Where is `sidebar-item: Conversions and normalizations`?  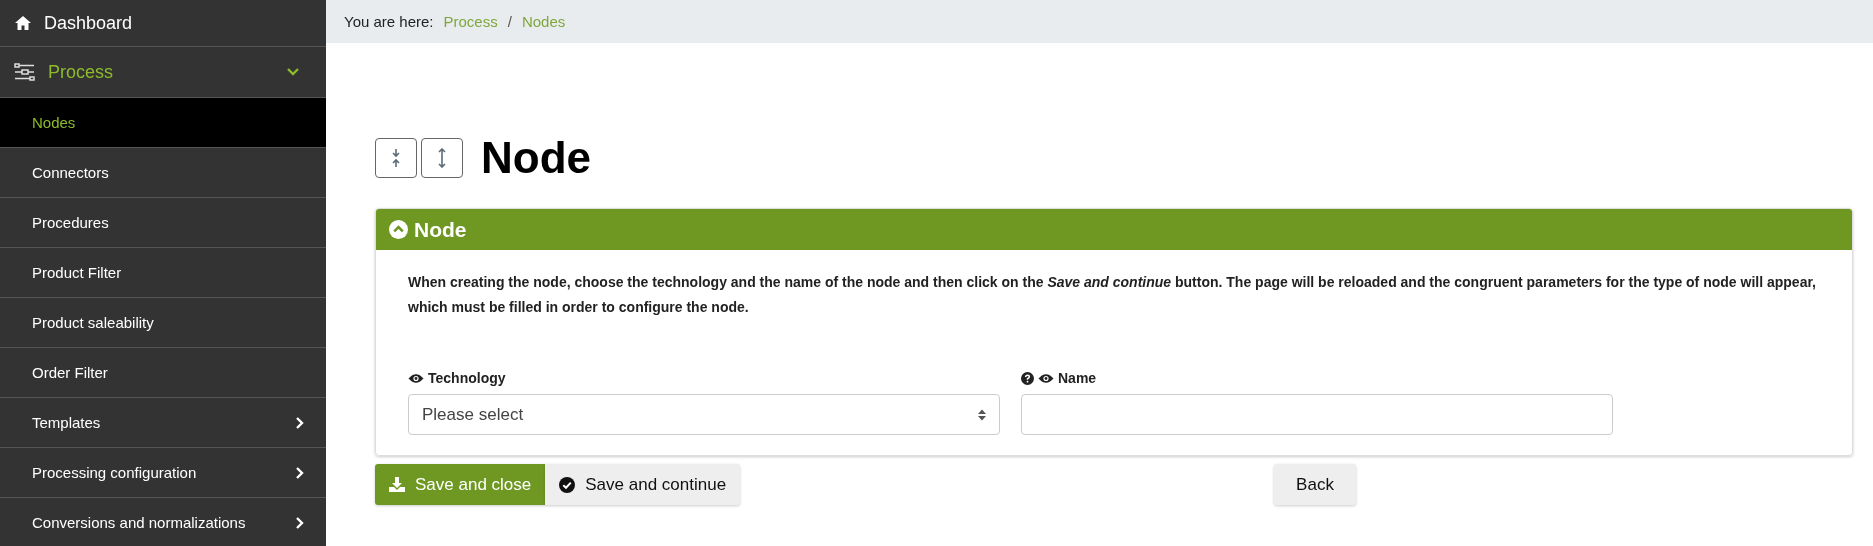
sidebar-item: Conversions and normalizations is located at coordinates (163, 522).